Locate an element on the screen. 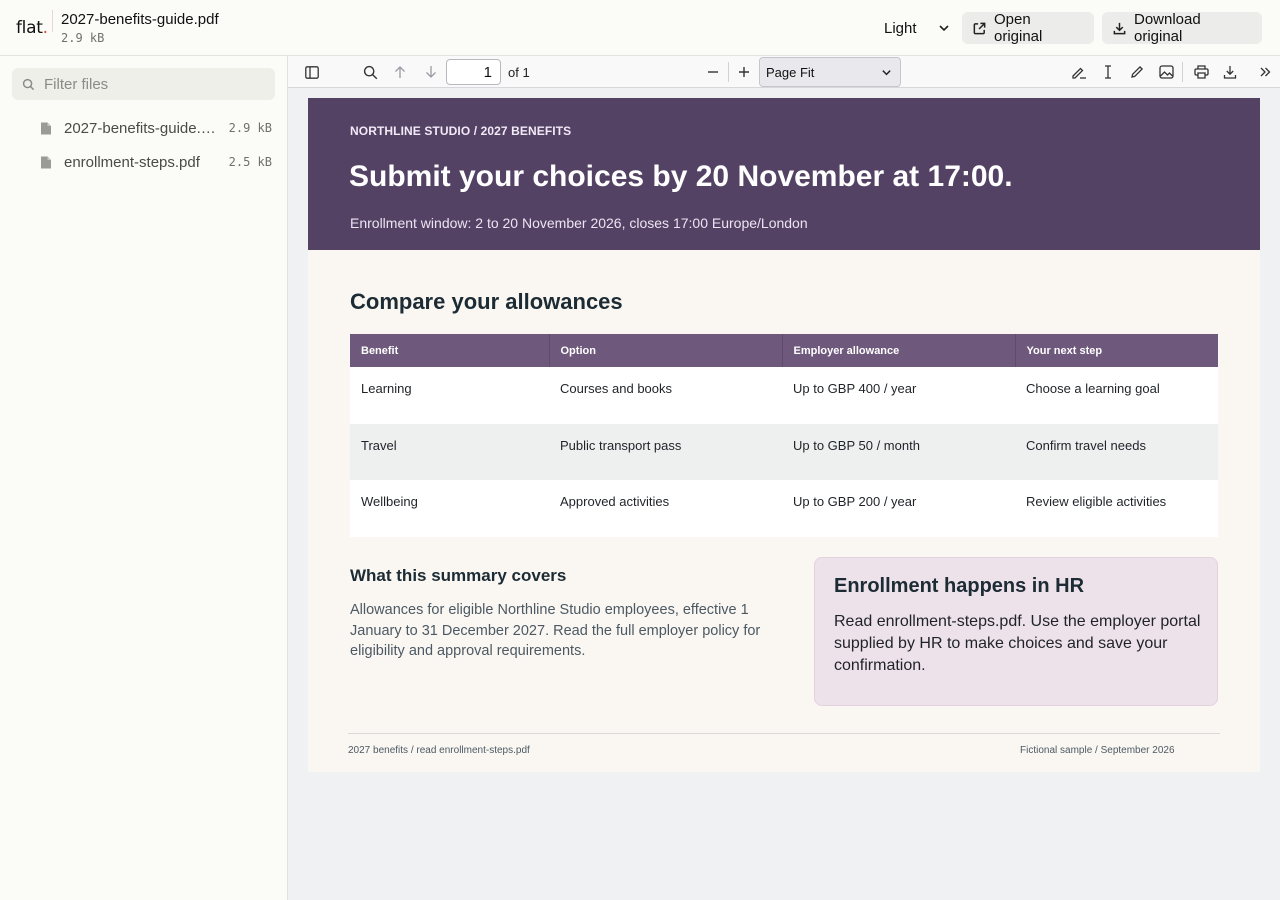 This screenshot has width=1280, height=900. brand-name: flat is located at coordinates (29, 28).